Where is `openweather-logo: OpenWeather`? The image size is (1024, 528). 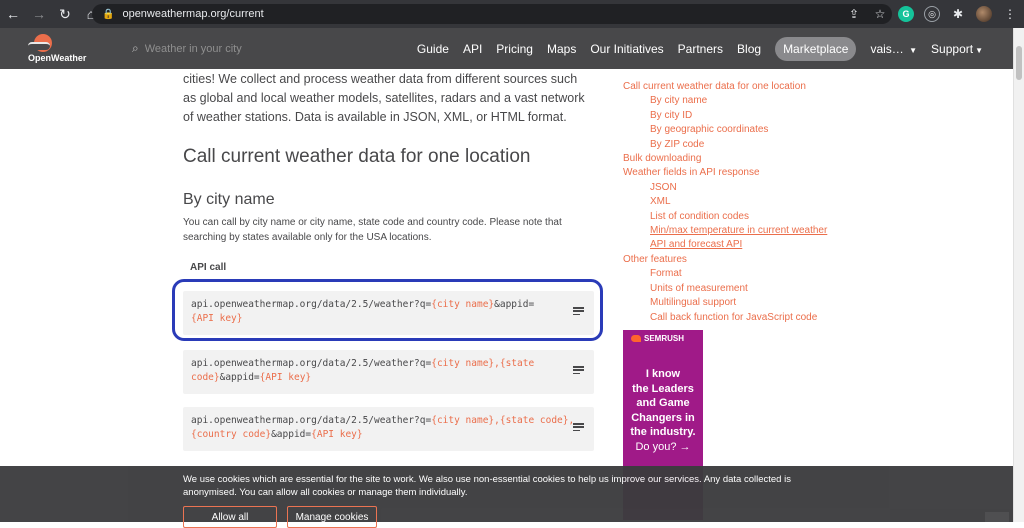
openweather-logo: OpenWeather is located at coordinates (60, 49).